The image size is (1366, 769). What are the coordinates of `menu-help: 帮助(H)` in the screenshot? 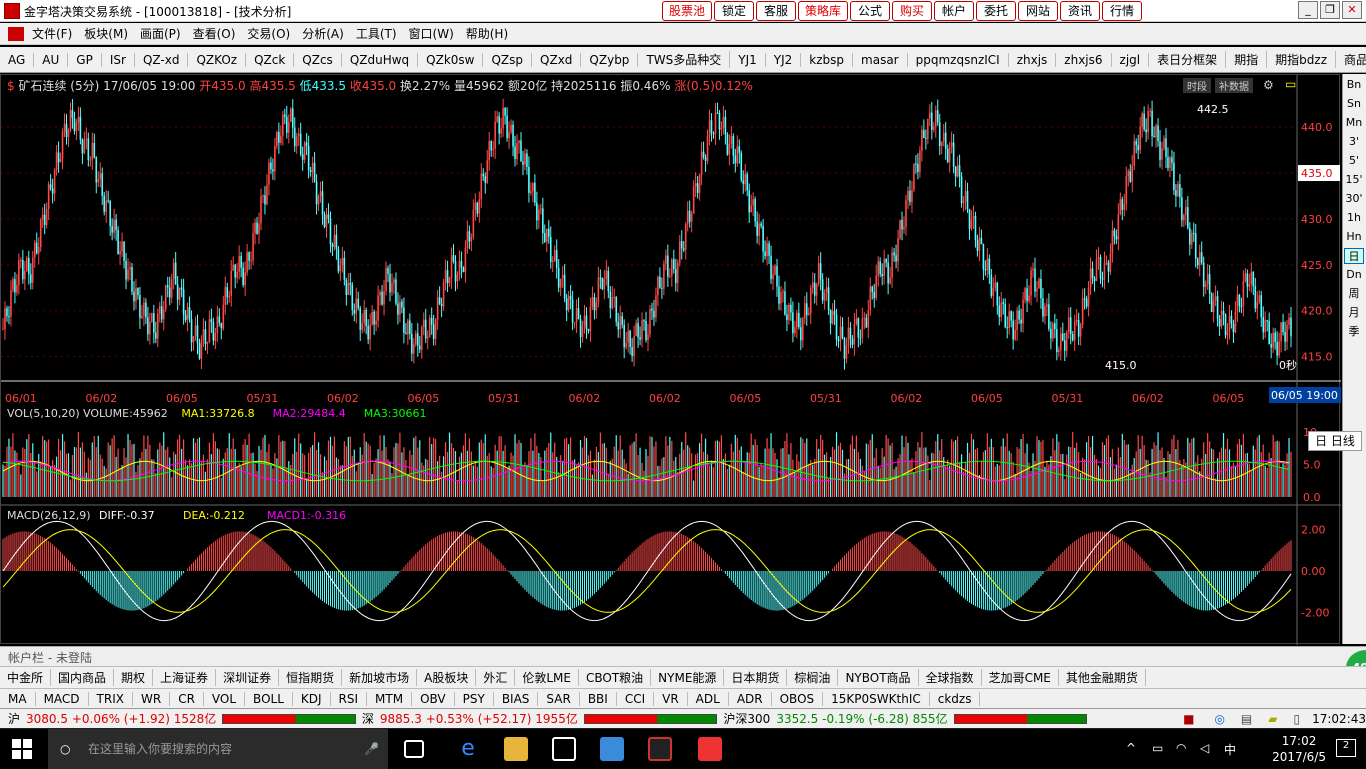 It's located at (487, 33).